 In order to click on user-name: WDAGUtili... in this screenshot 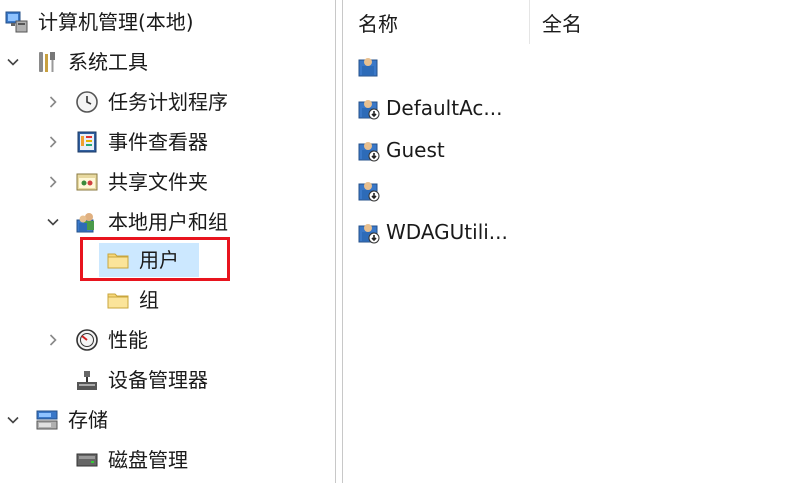, I will do `click(447, 232)`.